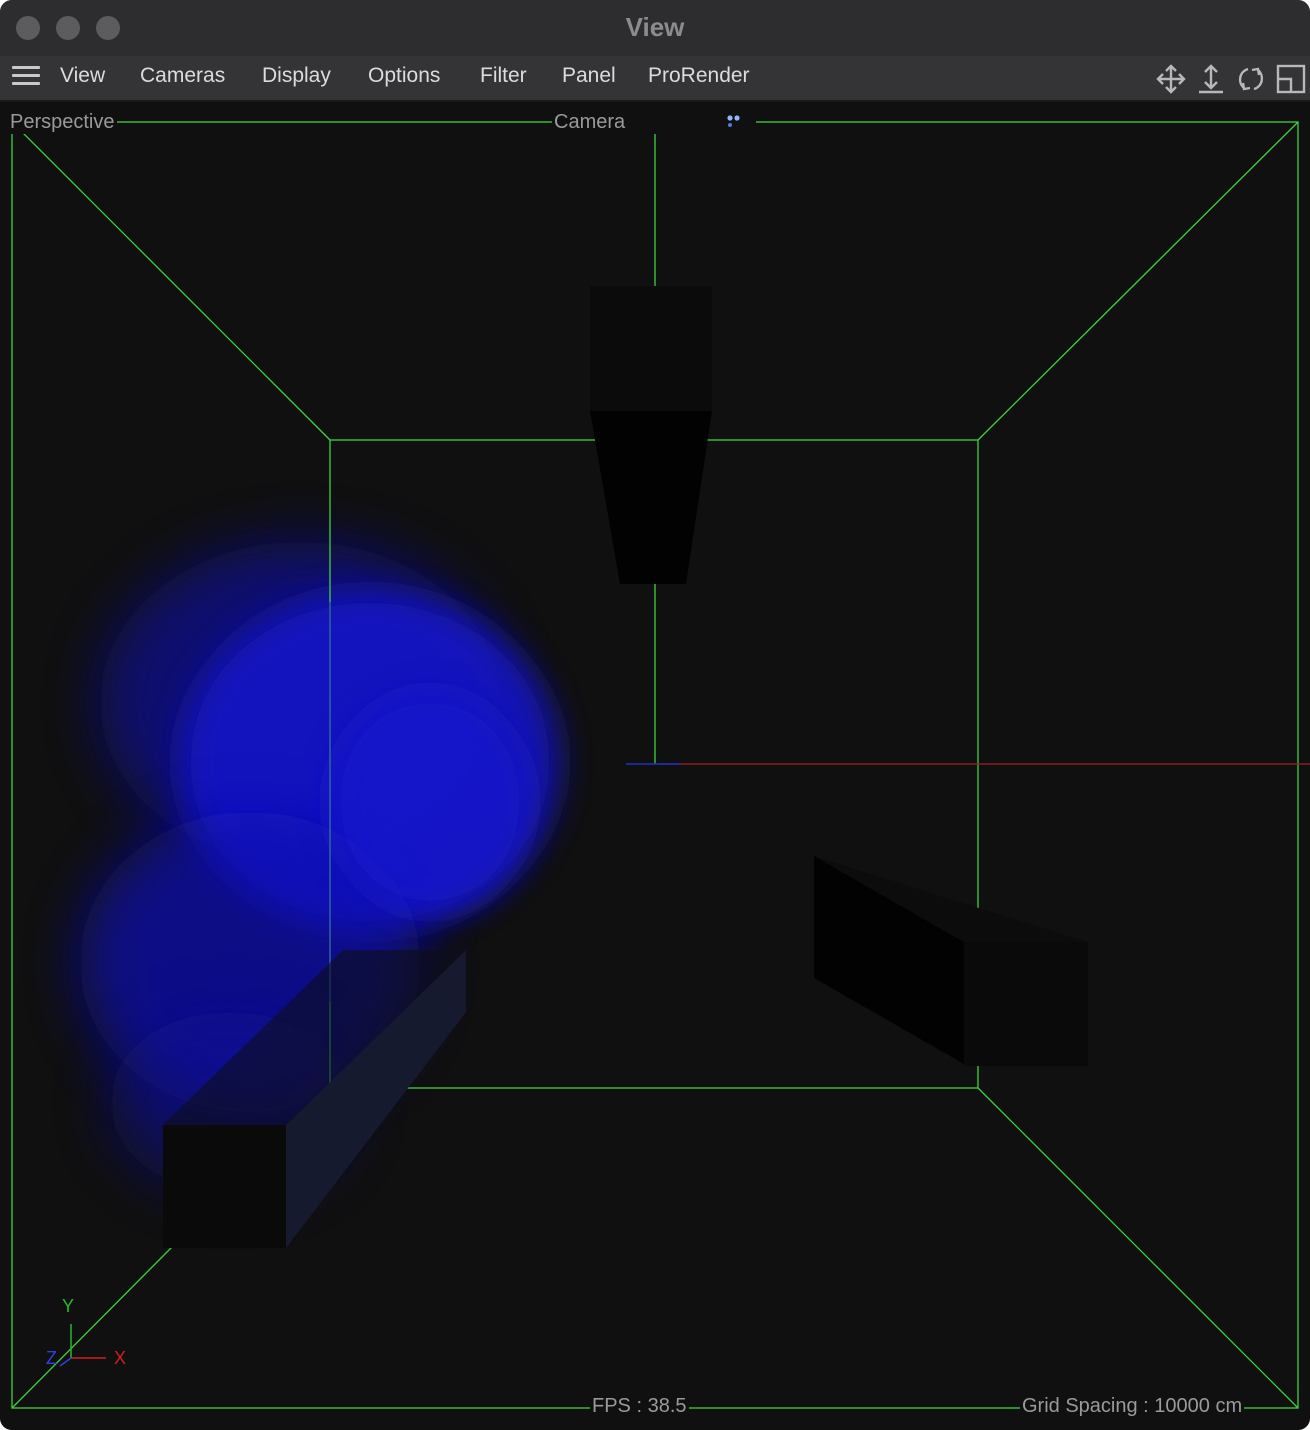 Image resolution: width=1310 pixels, height=1430 pixels. I want to click on menu-panel: Panel, so click(589, 76).